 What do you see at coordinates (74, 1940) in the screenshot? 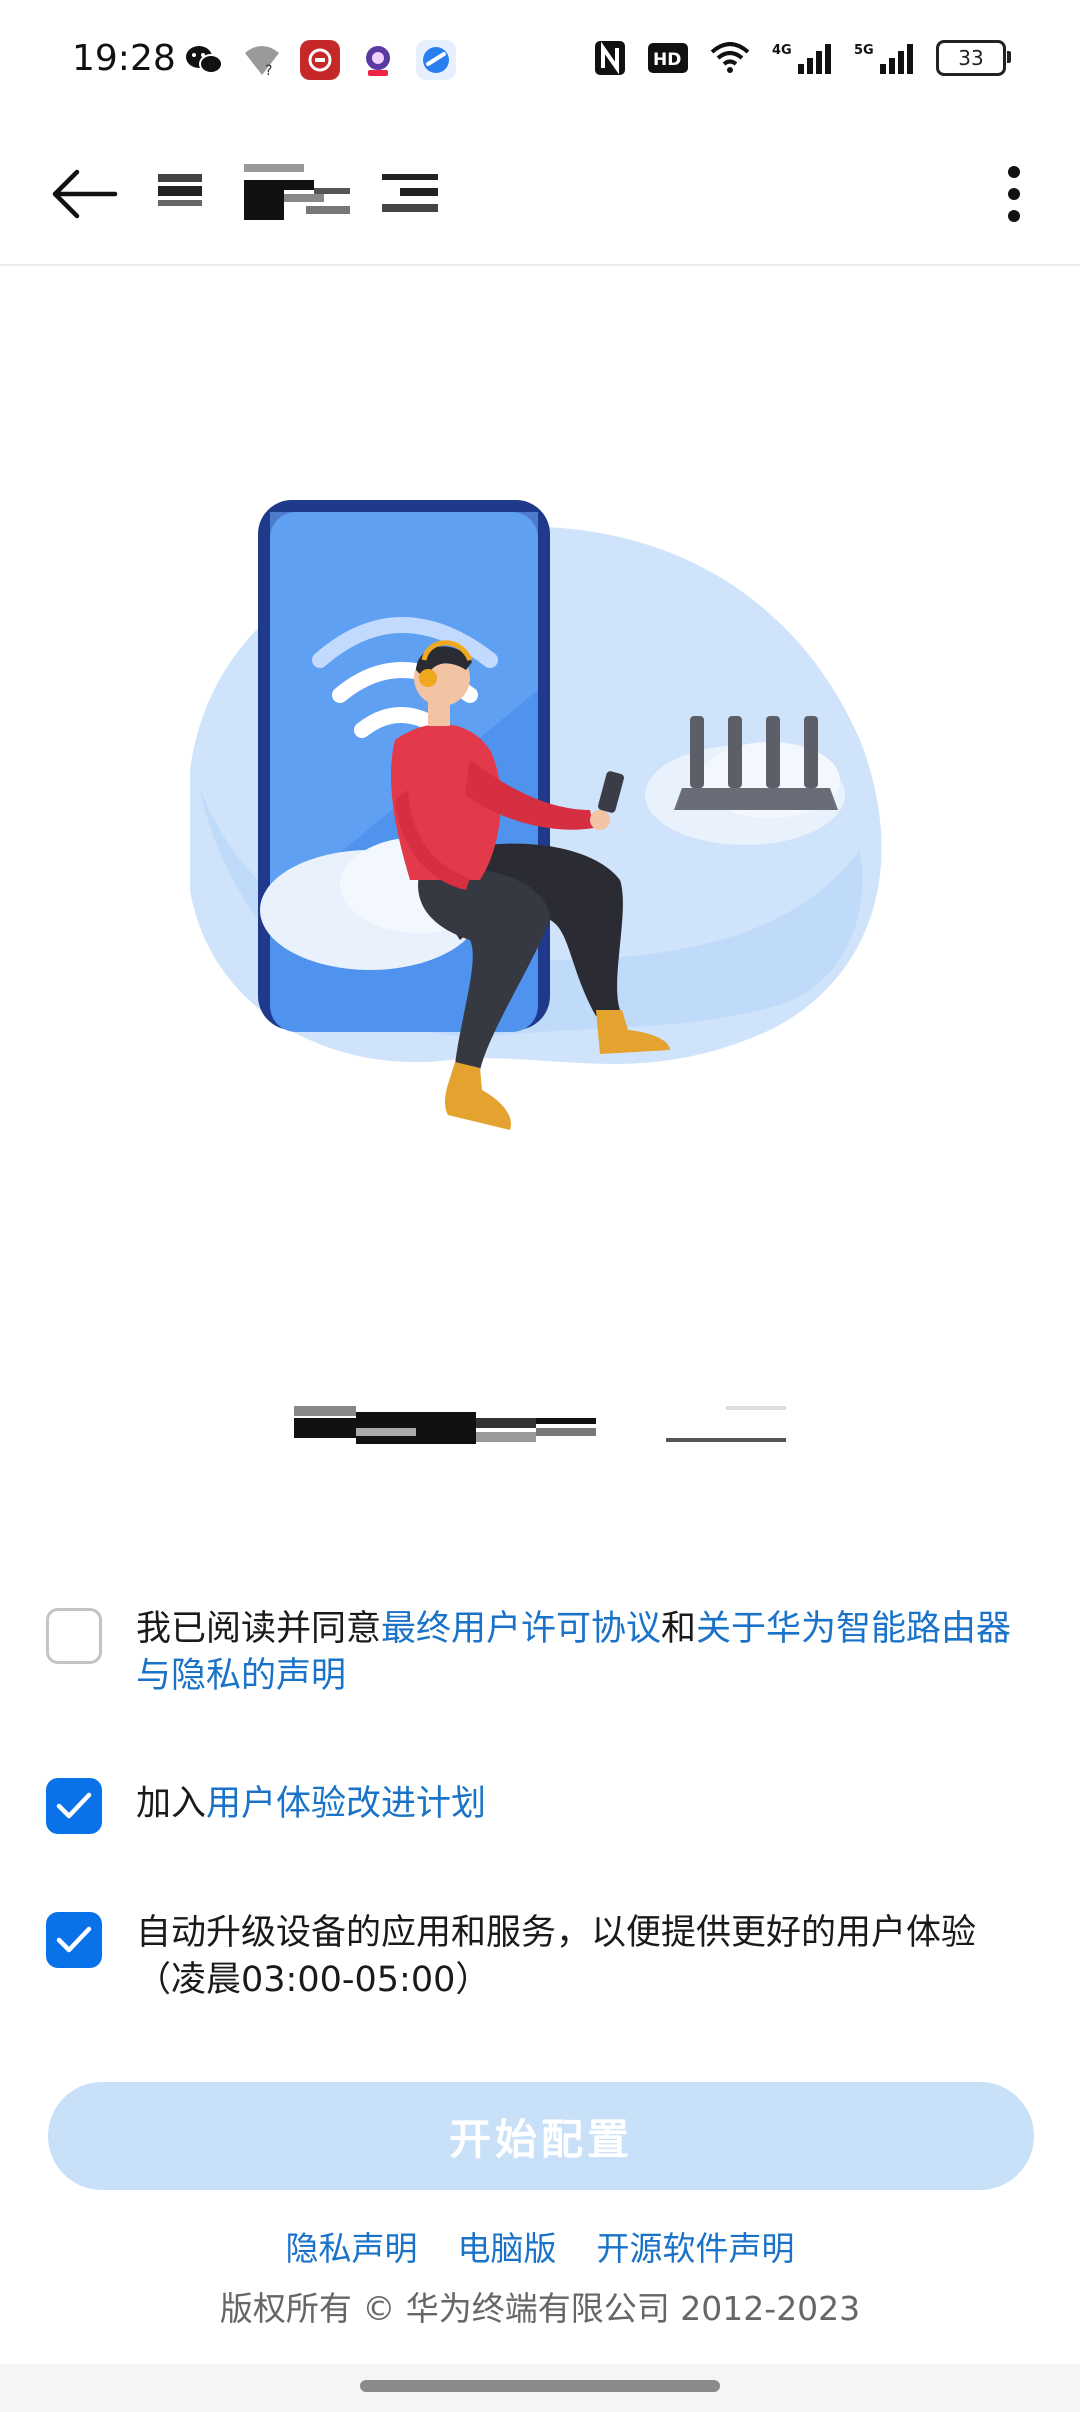
I see `auto-upgrade-checkbox` at bounding box center [74, 1940].